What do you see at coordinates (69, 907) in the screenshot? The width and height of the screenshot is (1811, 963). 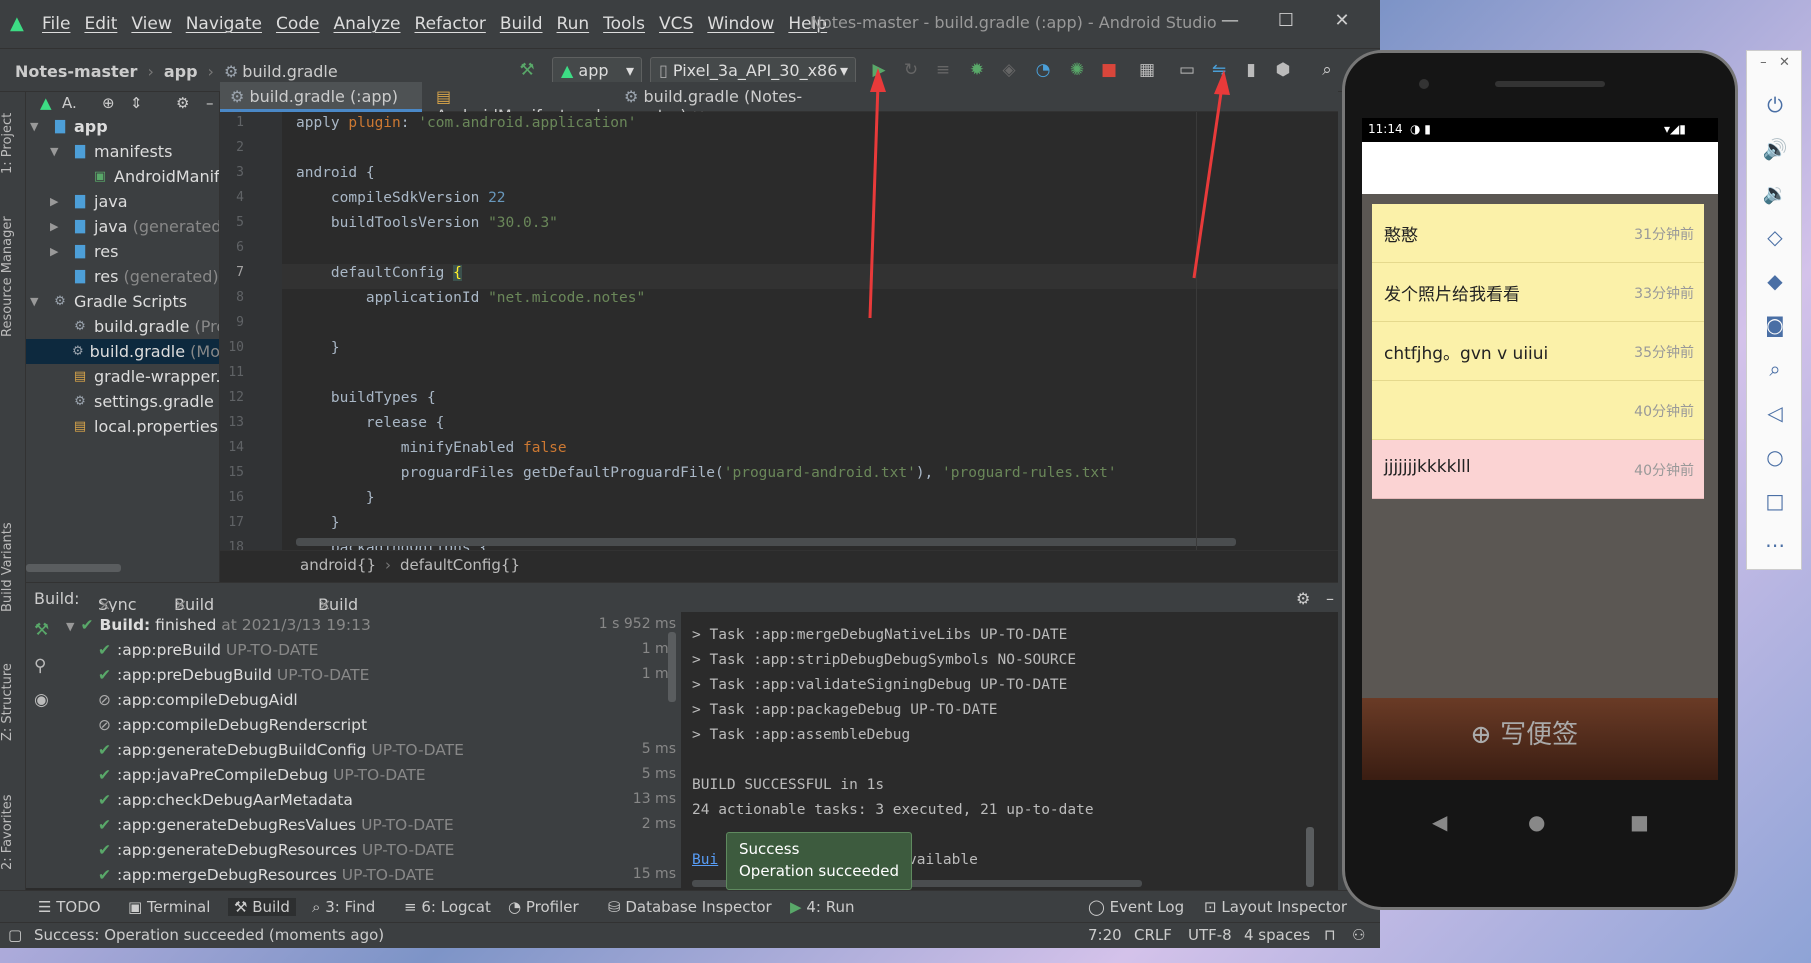 I see `todo-tool: ☰ TODO` at bounding box center [69, 907].